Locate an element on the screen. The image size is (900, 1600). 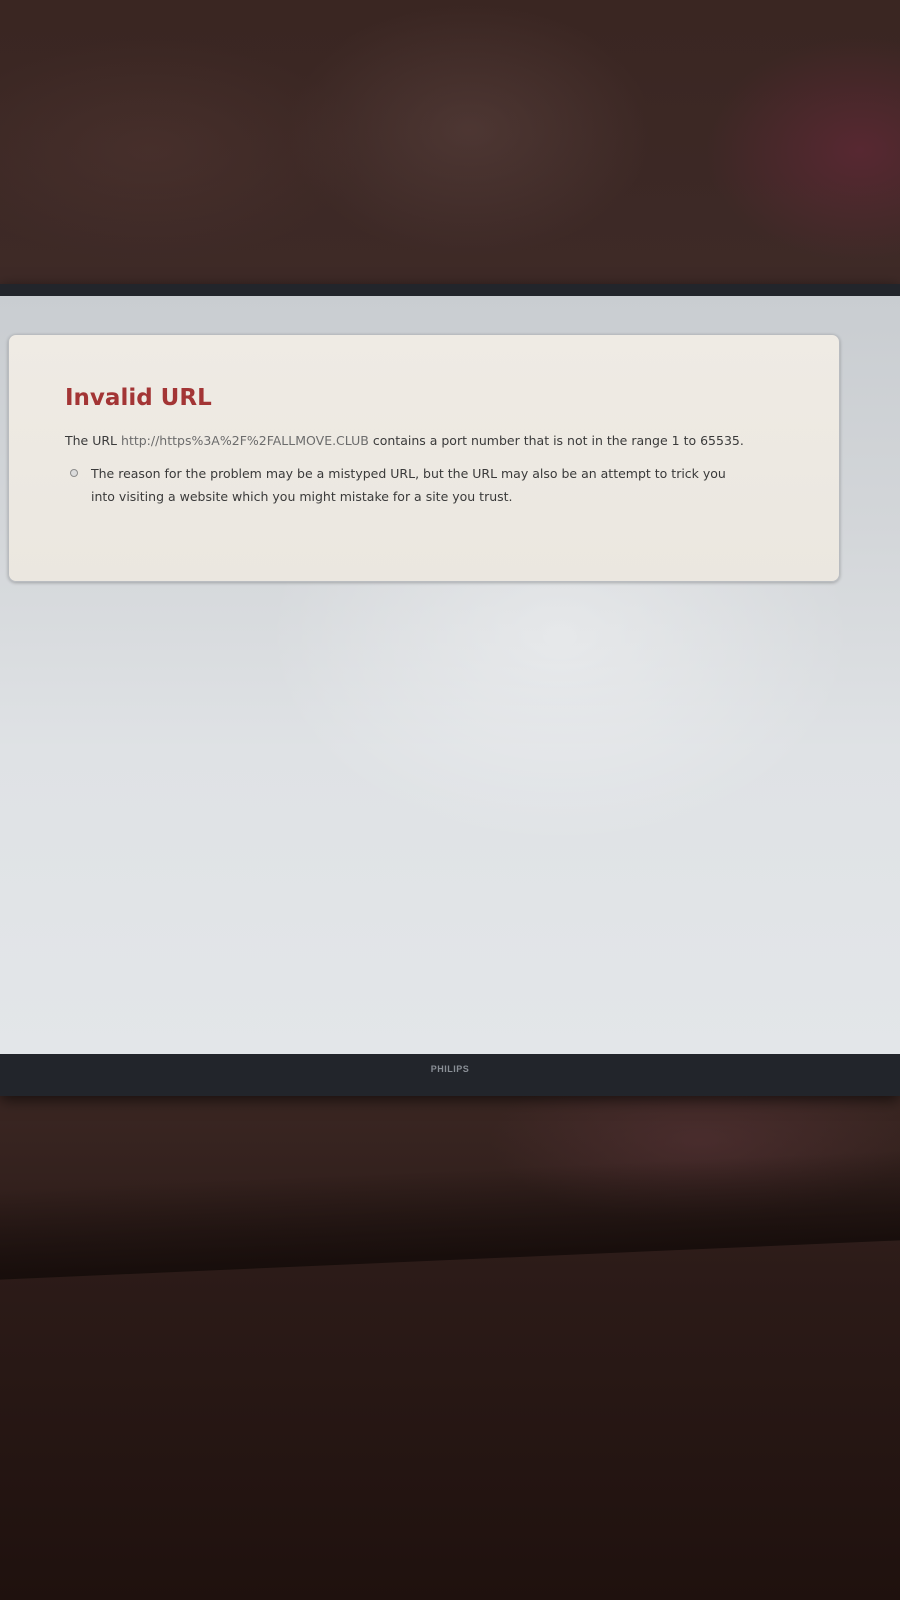
error-desc-prefix: The URL is located at coordinates (91, 440).